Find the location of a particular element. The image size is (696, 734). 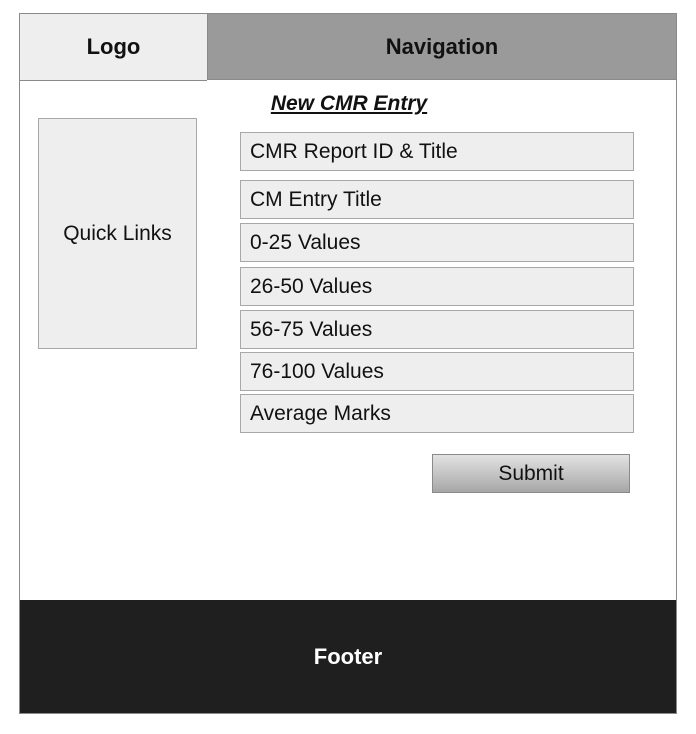

page-title: New CMR Entry is located at coordinates (349, 103).